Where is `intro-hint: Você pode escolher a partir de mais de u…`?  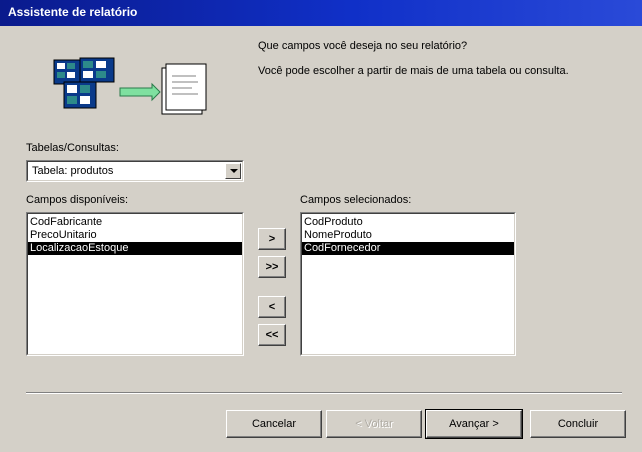 intro-hint: Você pode escolher a partir de mais de u… is located at coordinates (413, 71).